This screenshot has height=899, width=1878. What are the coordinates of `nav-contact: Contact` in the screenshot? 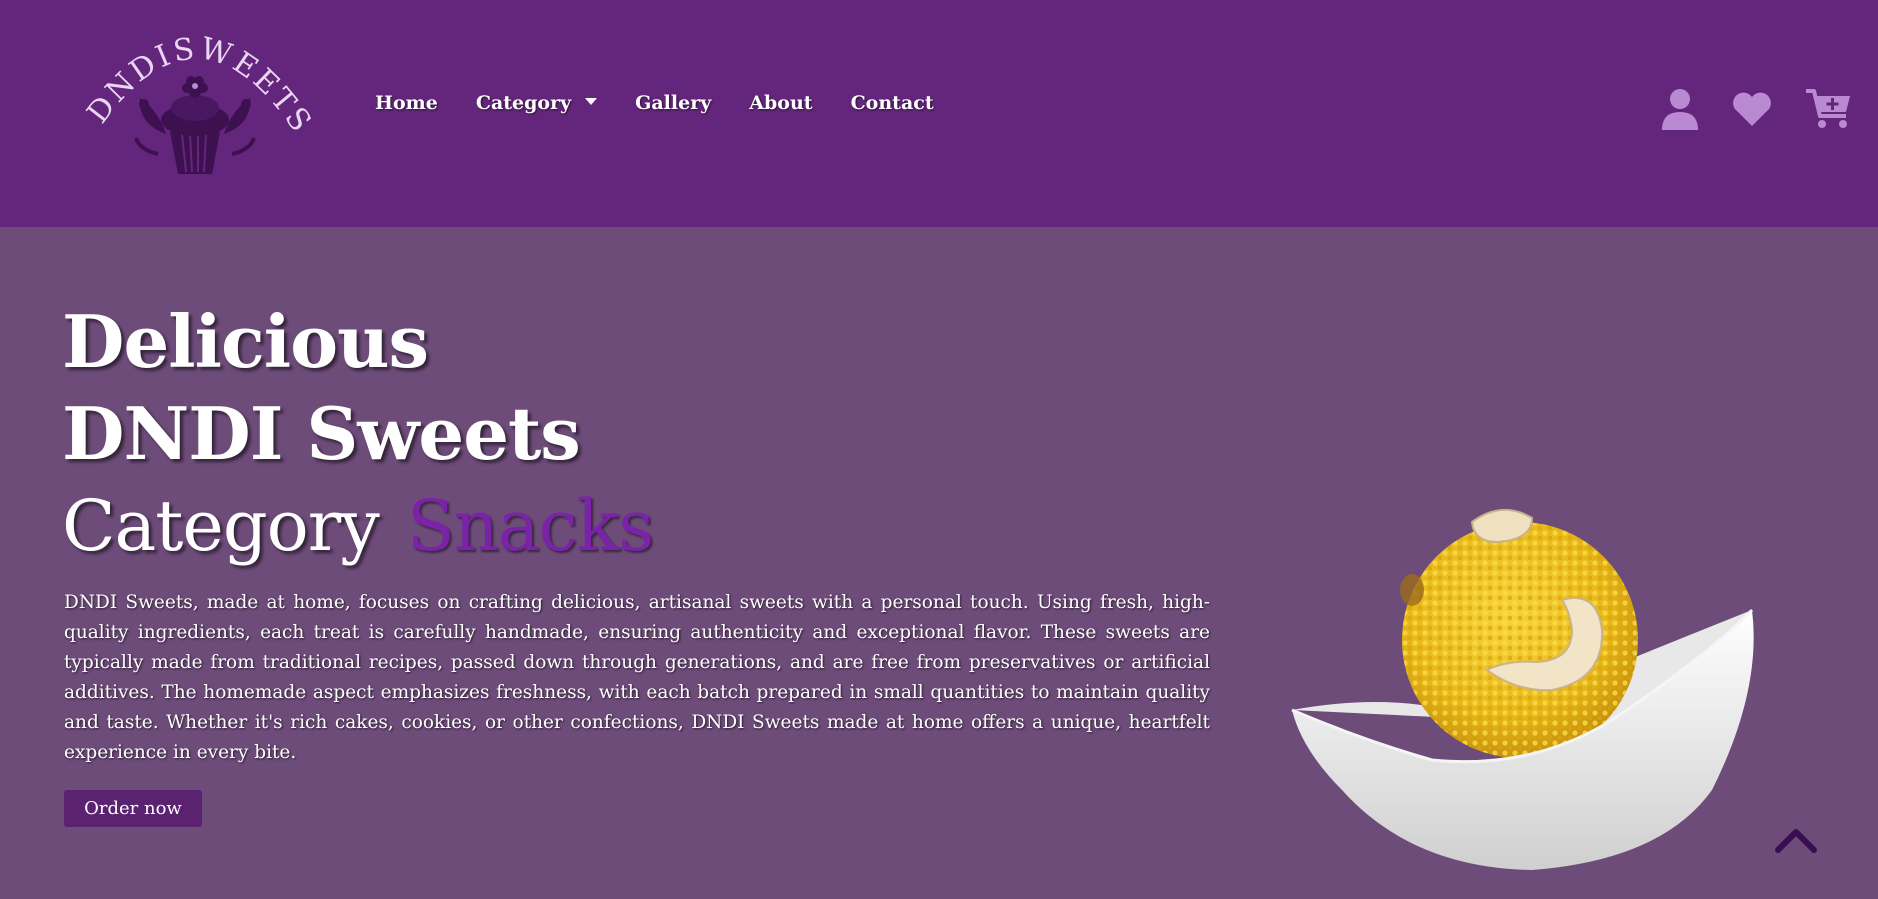 It's located at (892, 103).